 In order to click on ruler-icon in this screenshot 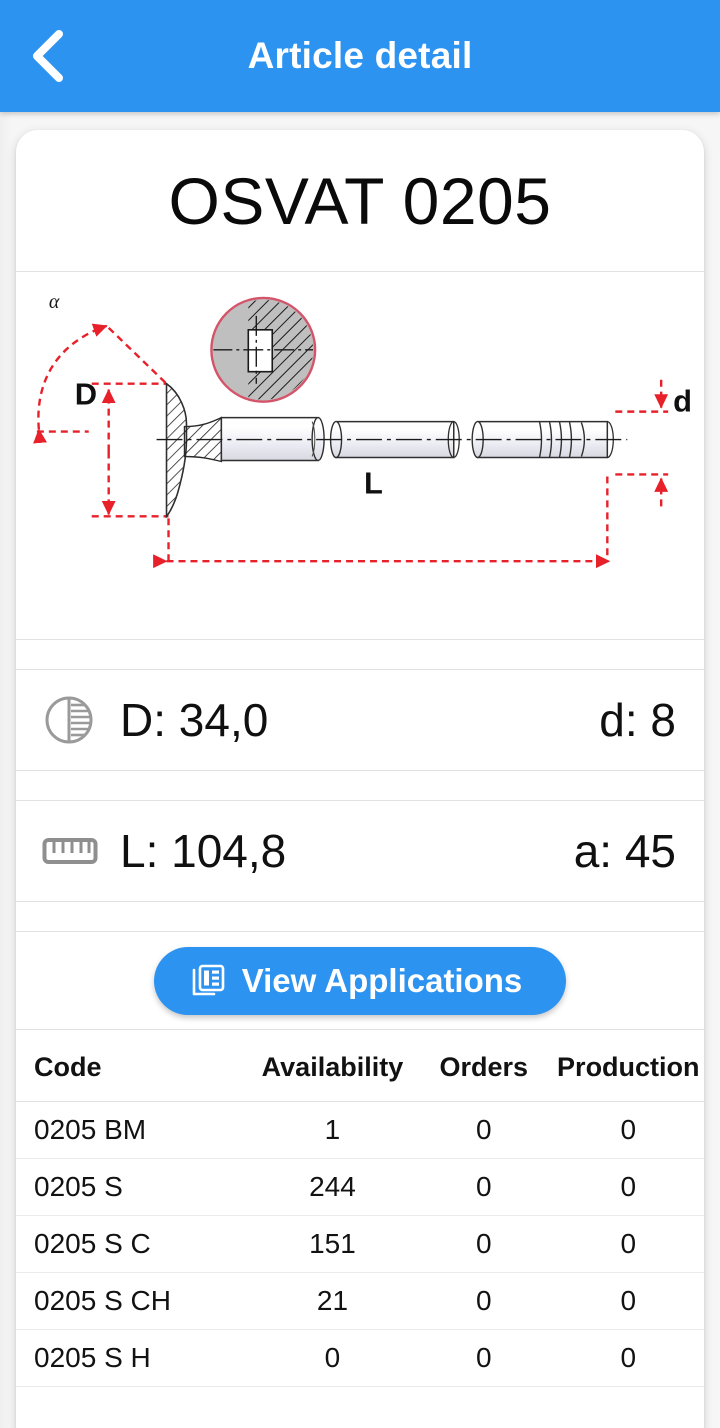, I will do `click(73, 851)`.